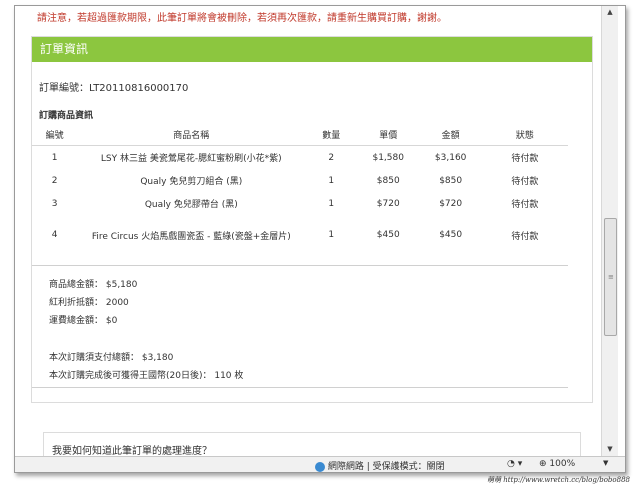 The height and width of the screenshot is (488, 640). What do you see at coordinates (605, 463) in the screenshot?
I see `zoom-dropdown-icon: ▼` at bounding box center [605, 463].